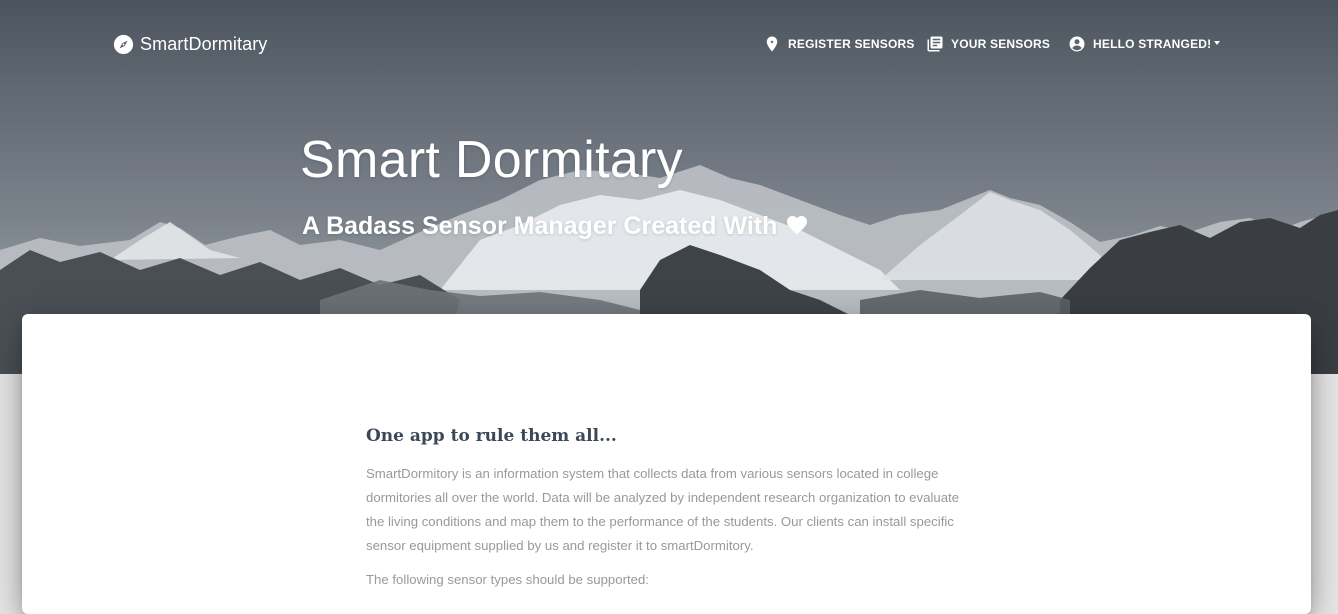 This screenshot has width=1338, height=614. What do you see at coordinates (123, 44) in the screenshot?
I see `compass-icon` at bounding box center [123, 44].